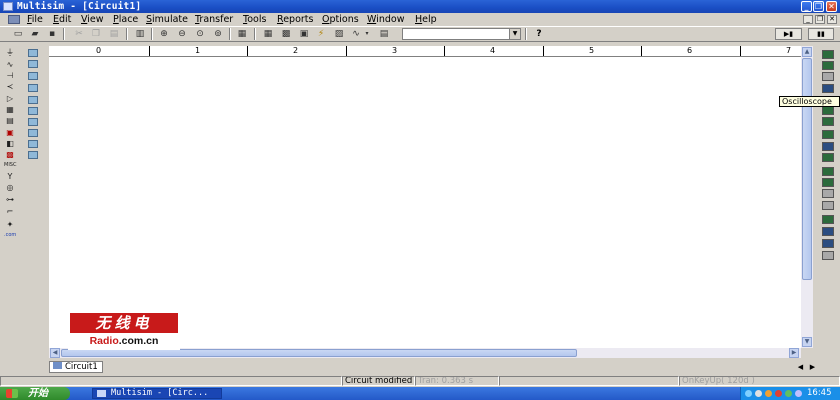 This screenshot has width=840, height=400. Describe the element at coordinates (539, 34) in the screenshot. I see `help-icon: ?` at that location.